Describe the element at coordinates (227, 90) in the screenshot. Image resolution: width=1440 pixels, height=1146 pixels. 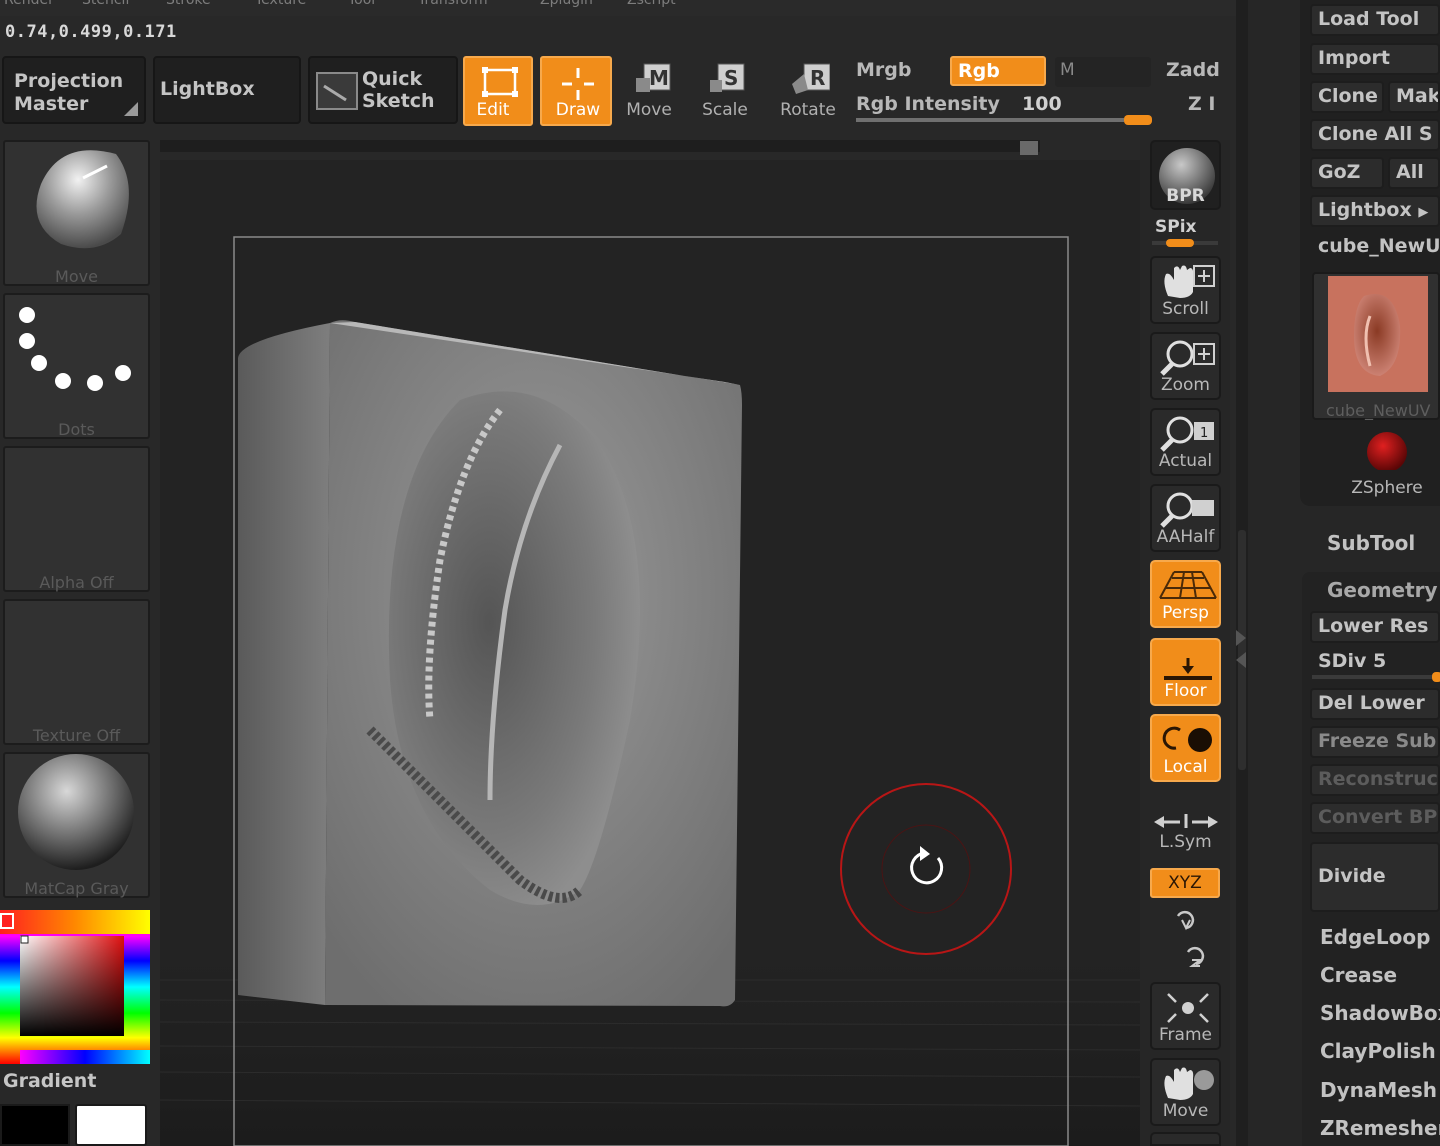
I see `lightbox-button: LightBox` at that location.